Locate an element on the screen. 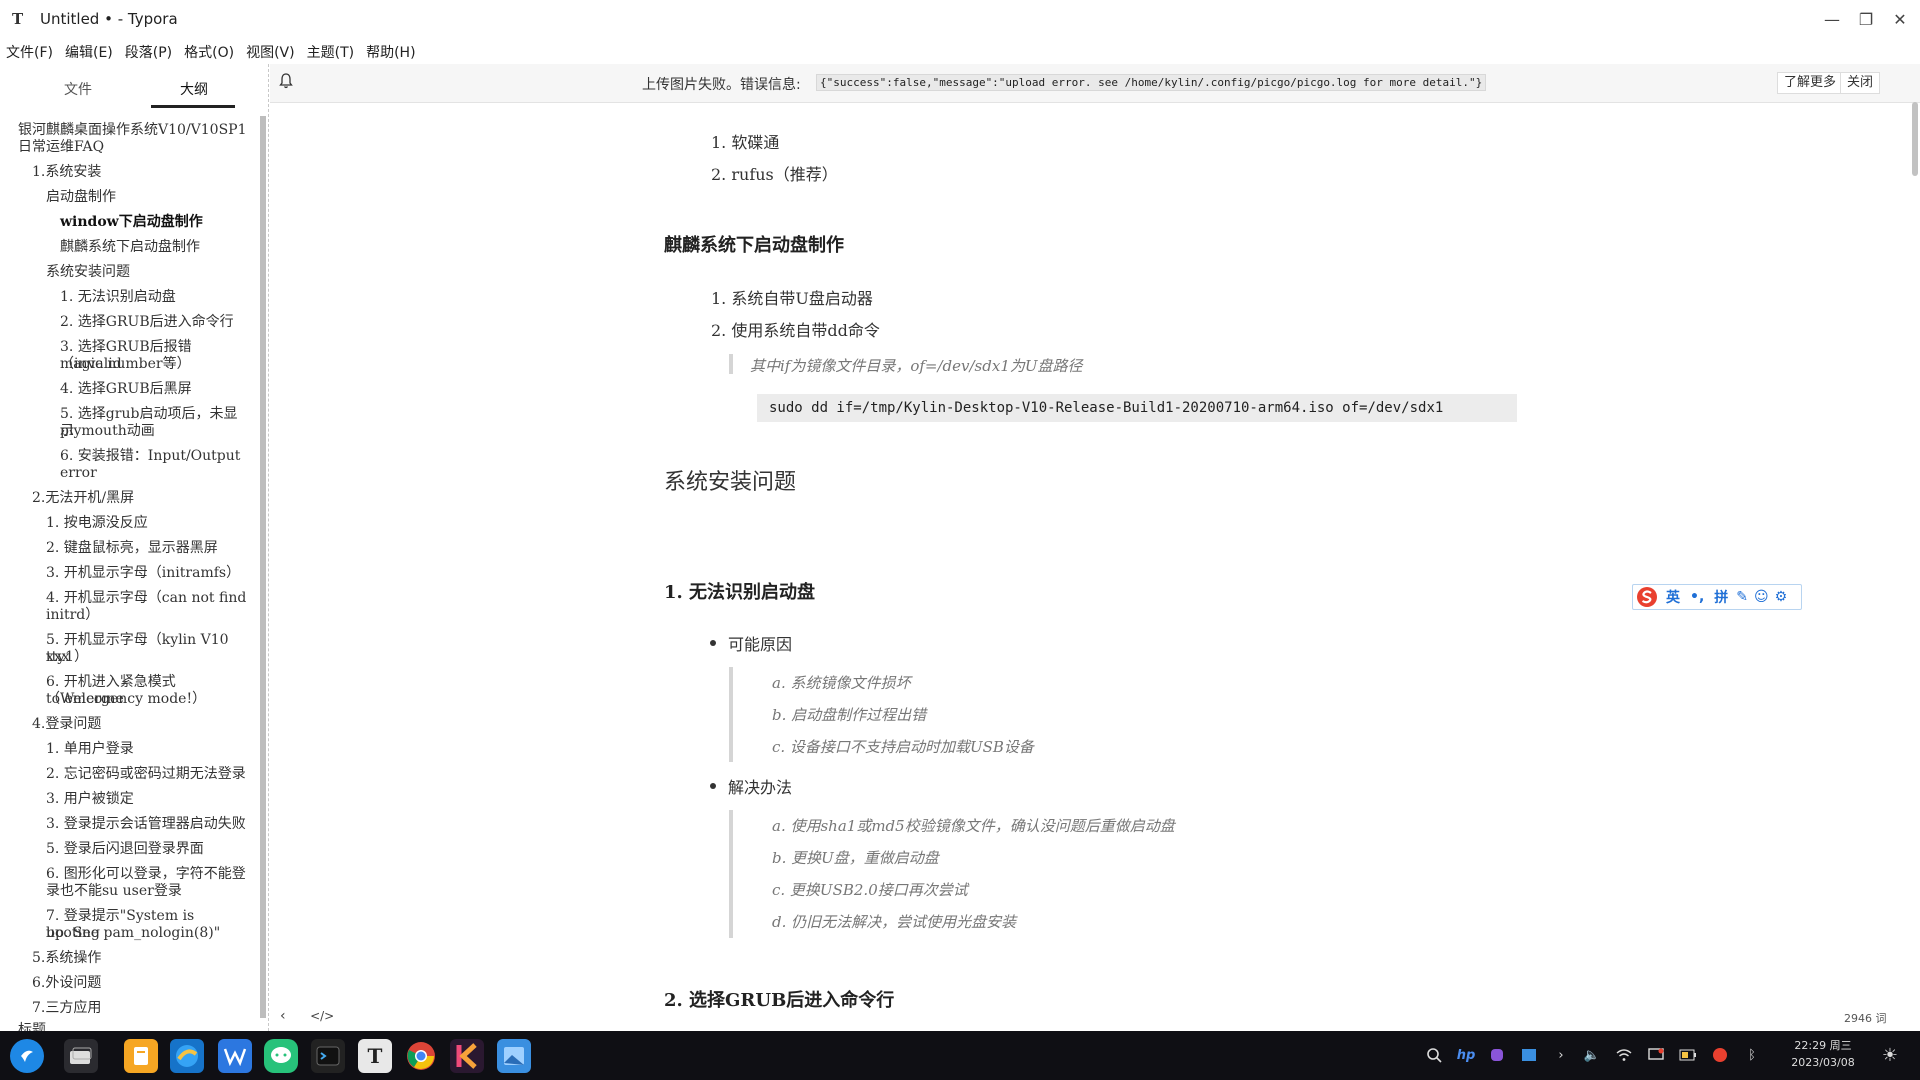 The image size is (1920, 1080). outline-item: 4.登录问题 is located at coordinates (66, 724).